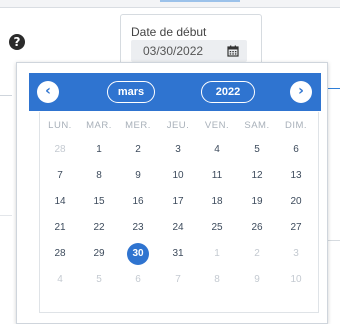 Image resolution: width=340 pixels, height=324 pixels. I want to click on year-selector: 2022, so click(228, 92).